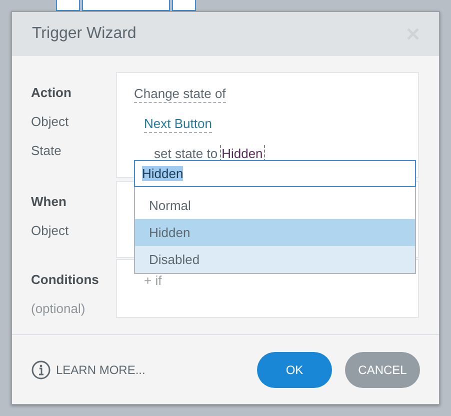 This screenshot has width=451, height=416. Describe the element at coordinates (65, 280) in the screenshot. I see `section-heading: Conditions` at that location.